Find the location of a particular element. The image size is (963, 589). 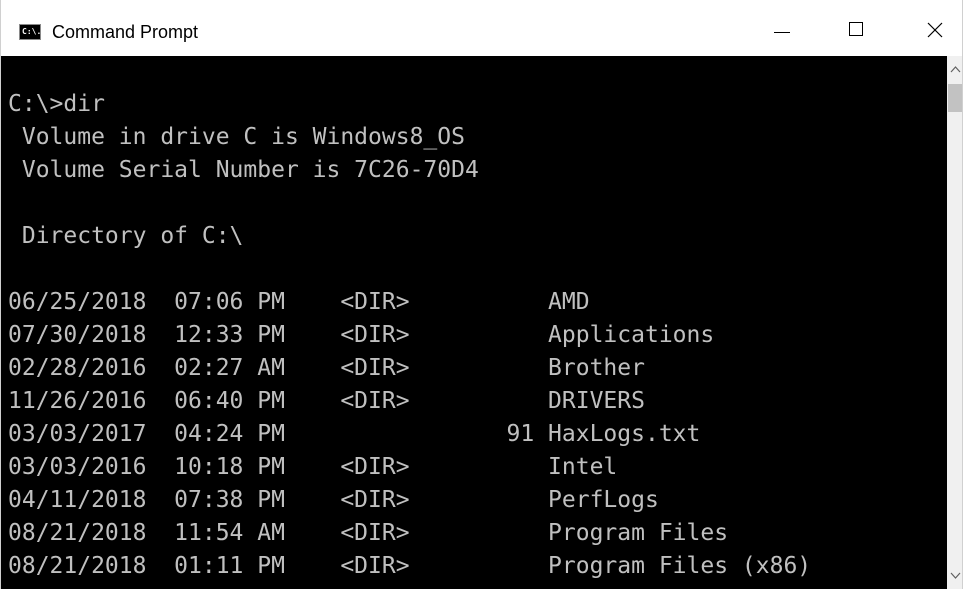

vertical-scrollbar is located at coordinates (954, 322).